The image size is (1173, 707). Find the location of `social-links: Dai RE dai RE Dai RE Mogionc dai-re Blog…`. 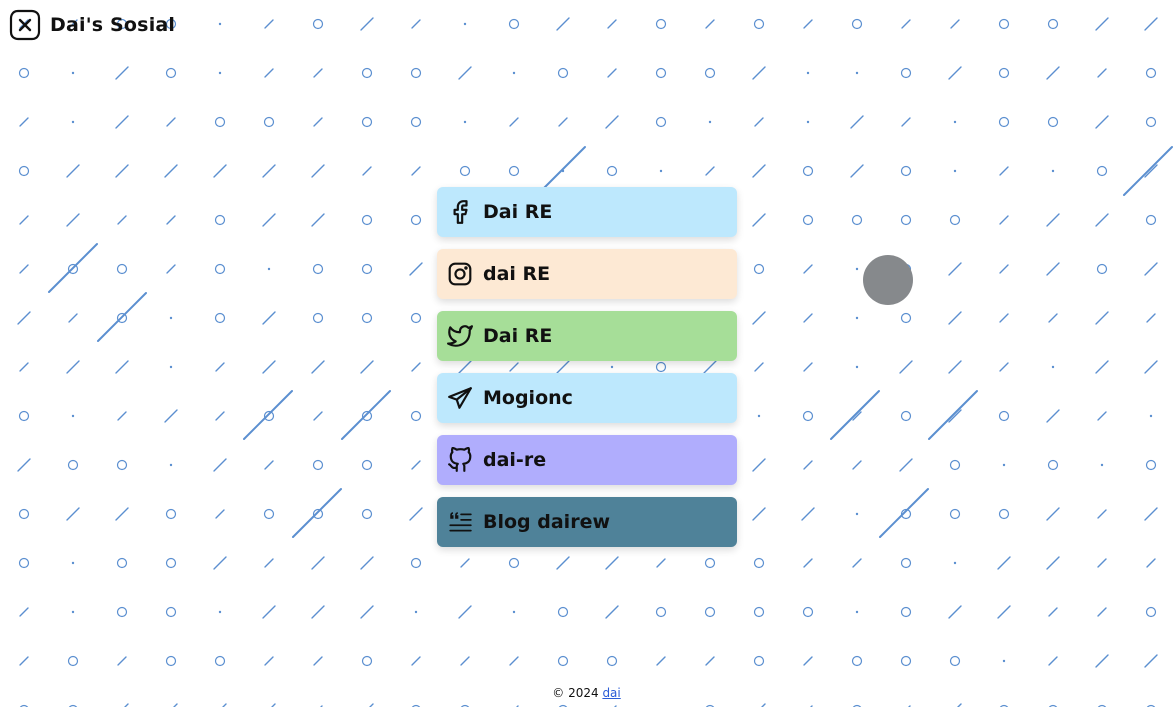

social-links: Dai RE dai RE Dai RE Mogionc dai-re Blog… is located at coordinates (587, 373).